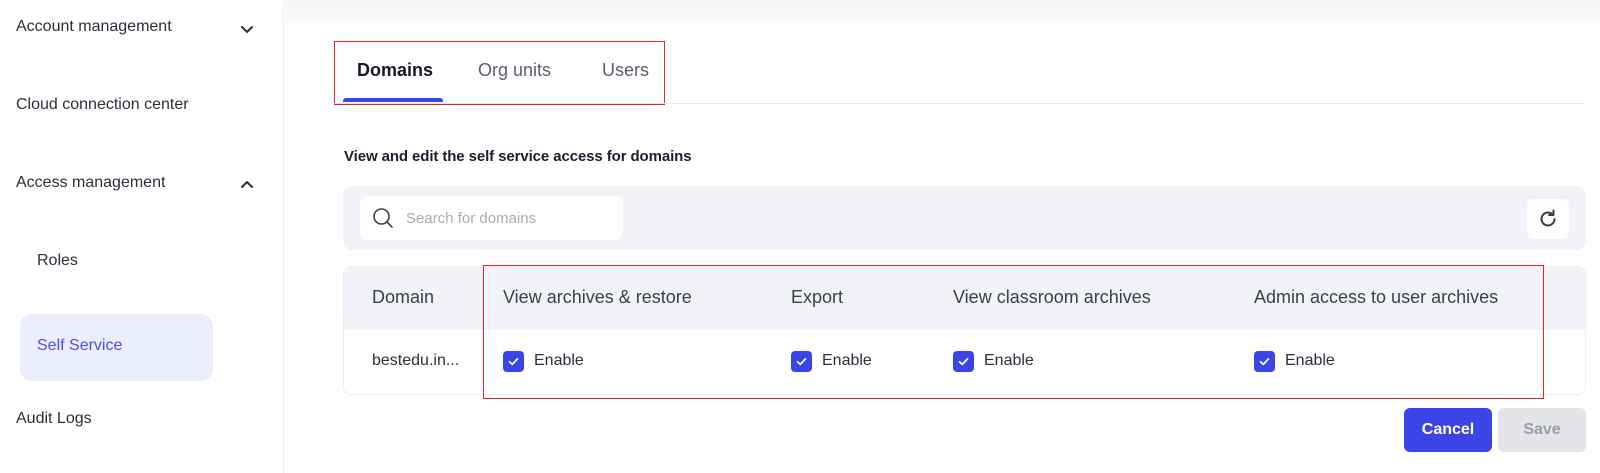 The image size is (1600, 473). What do you see at coordinates (247, 29) in the screenshot?
I see `chevron-down-icon` at bounding box center [247, 29].